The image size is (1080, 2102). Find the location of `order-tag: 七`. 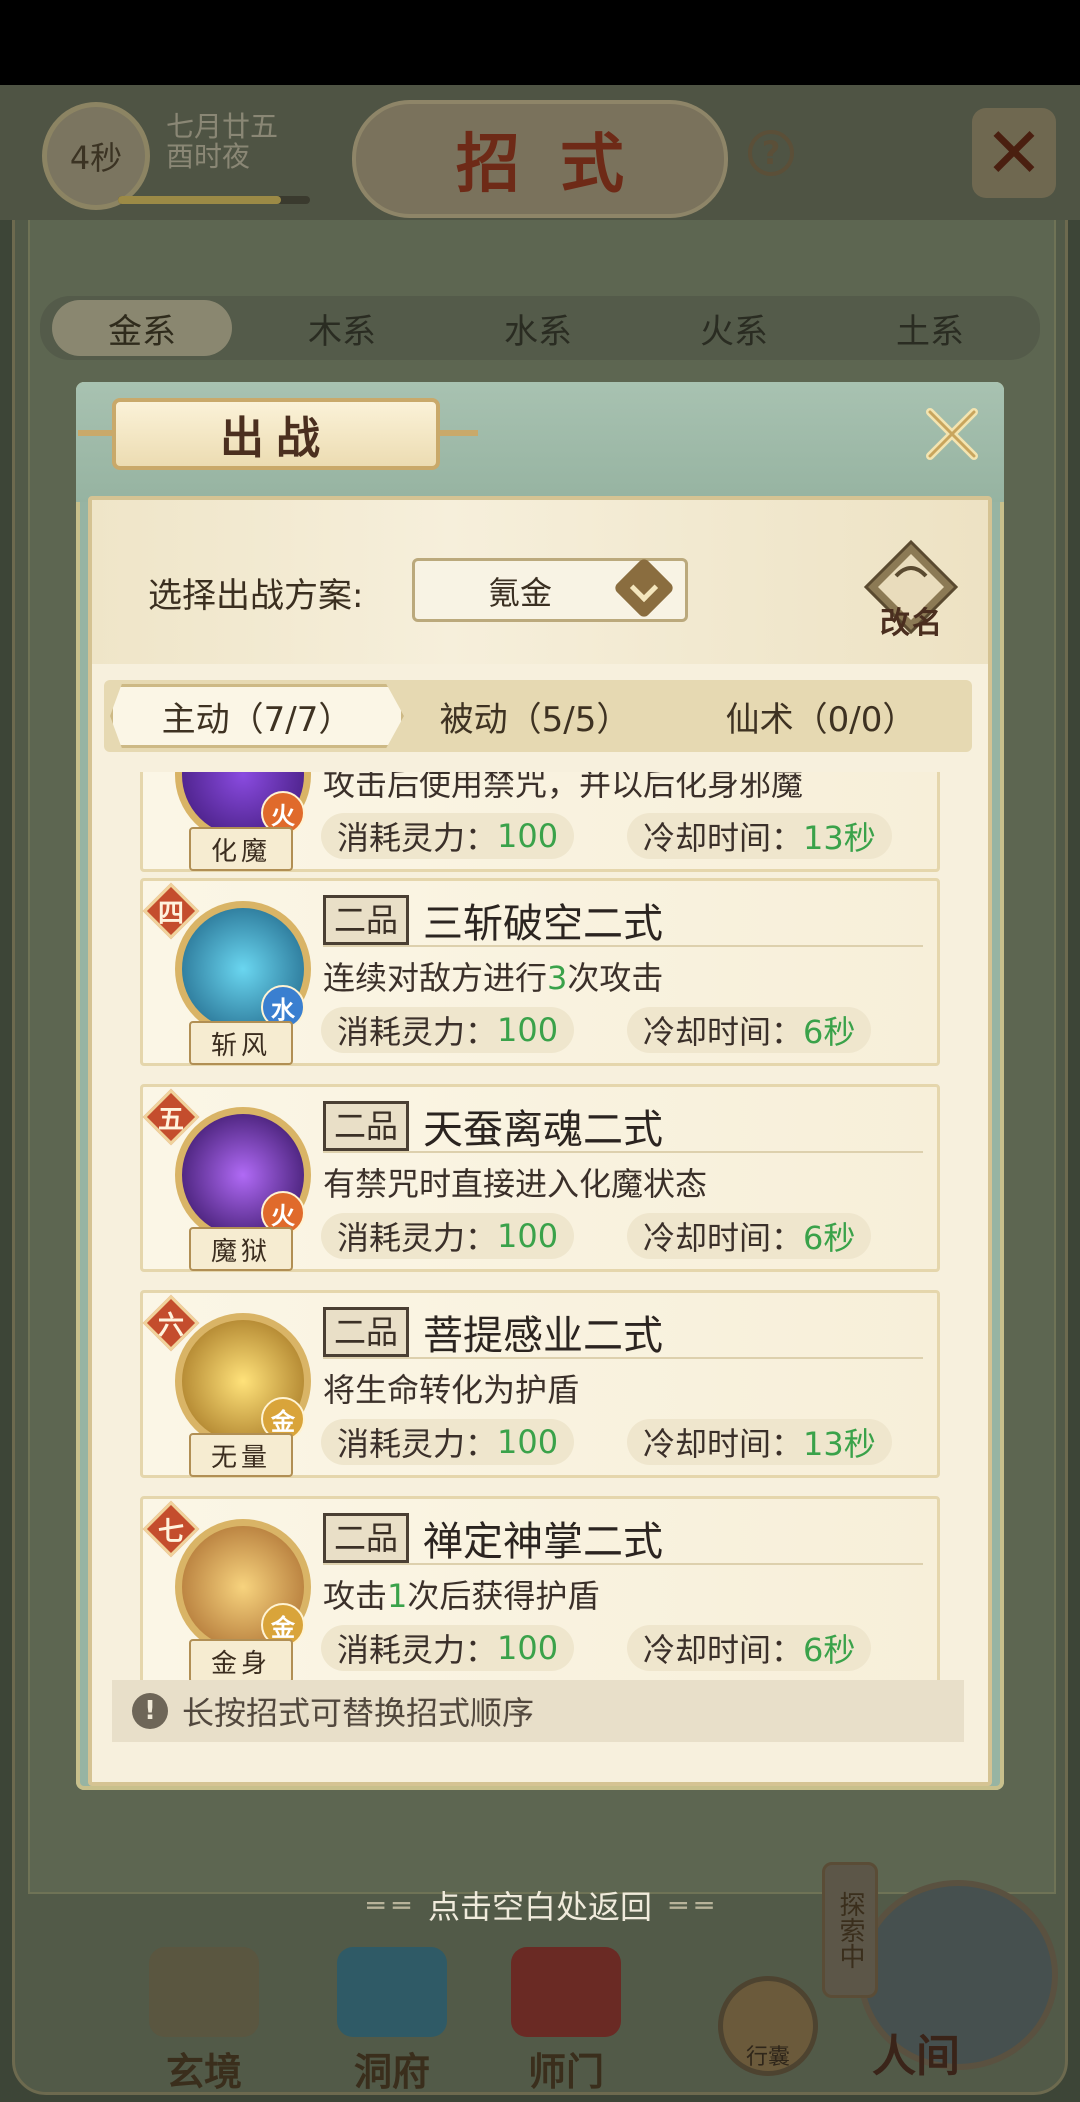

order-tag: 七 is located at coordinates (171, 1529).